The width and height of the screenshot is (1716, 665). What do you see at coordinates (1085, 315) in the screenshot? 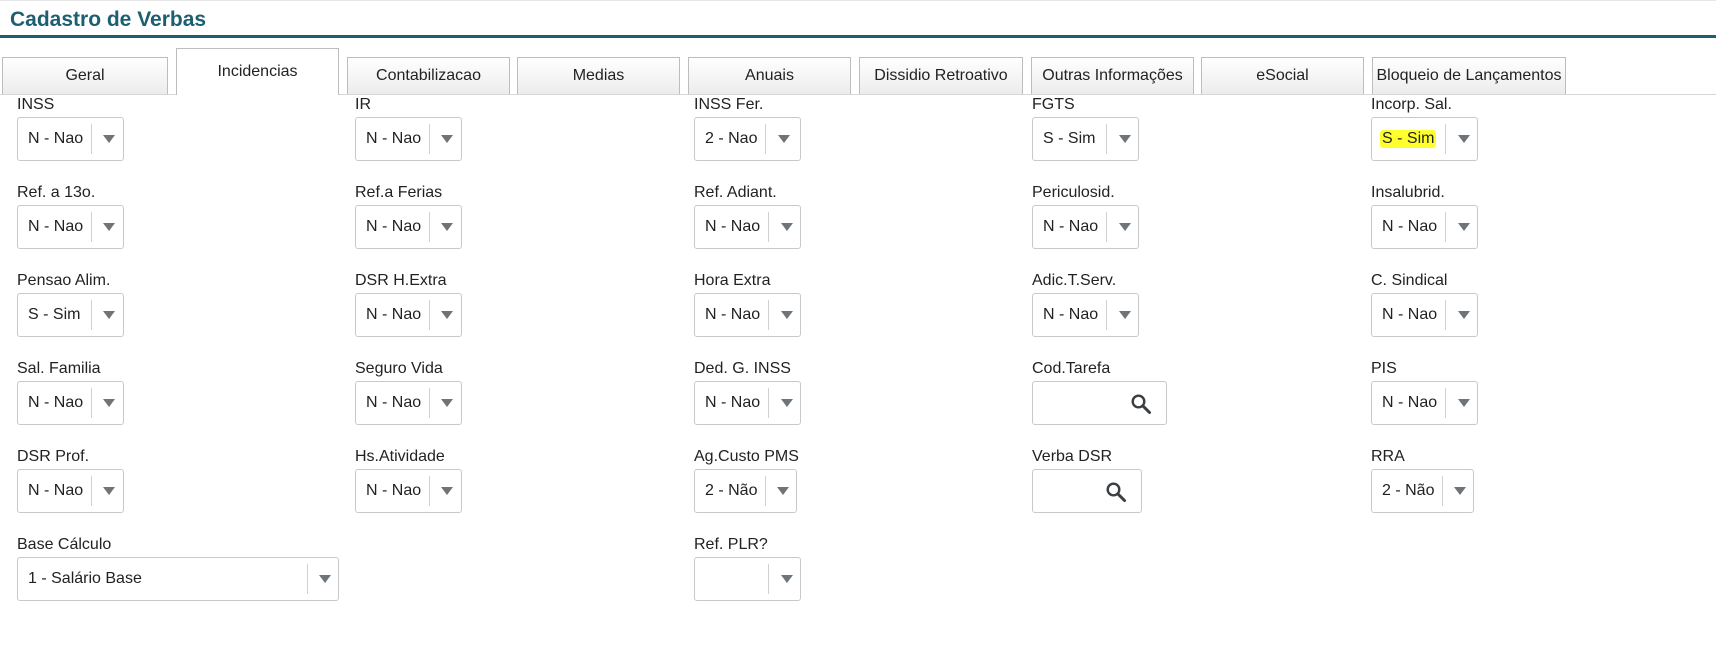
I see `adic-tserv-select: N - Nao` at bounding box center [1085, 315].